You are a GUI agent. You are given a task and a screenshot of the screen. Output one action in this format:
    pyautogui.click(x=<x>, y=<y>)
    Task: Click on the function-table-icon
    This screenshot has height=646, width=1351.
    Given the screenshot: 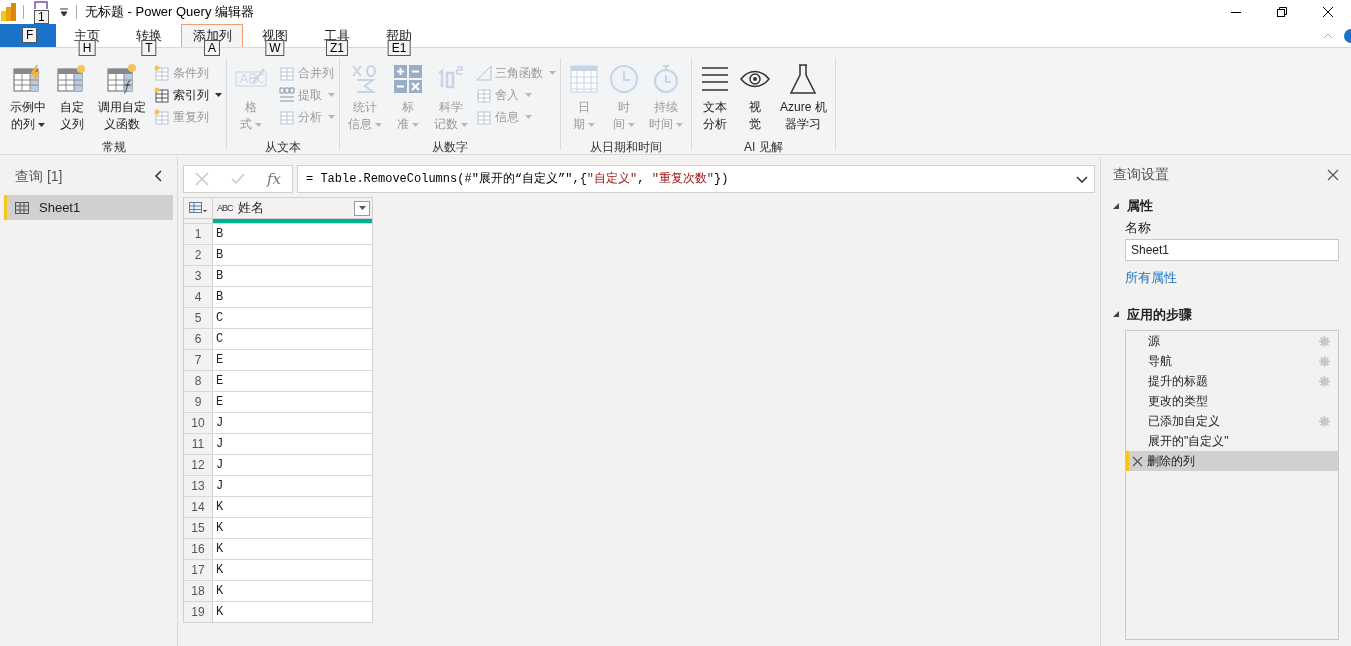 What is the action you would take?
    pyautogui.click(x=122, y=79)
    